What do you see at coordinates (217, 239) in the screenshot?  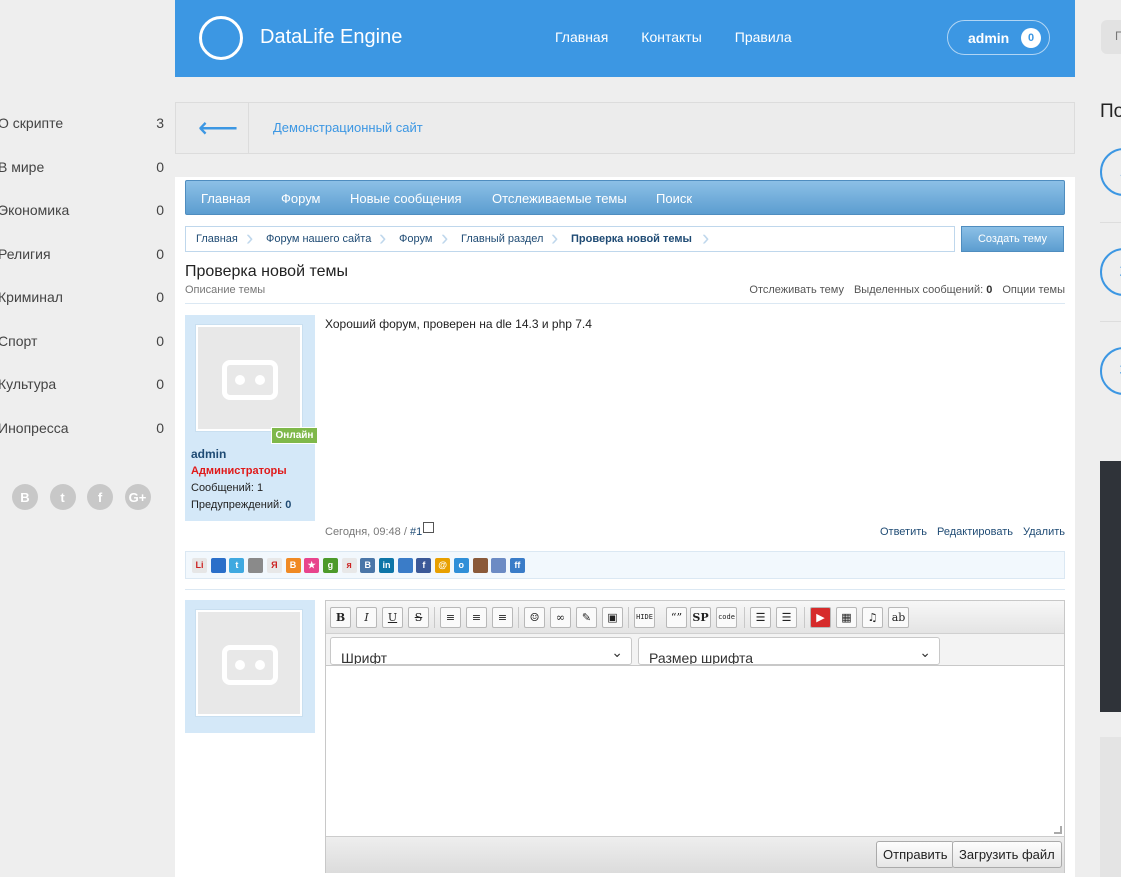 I see `breadcrumb-item: Главная` at bounding box center [217, 239].